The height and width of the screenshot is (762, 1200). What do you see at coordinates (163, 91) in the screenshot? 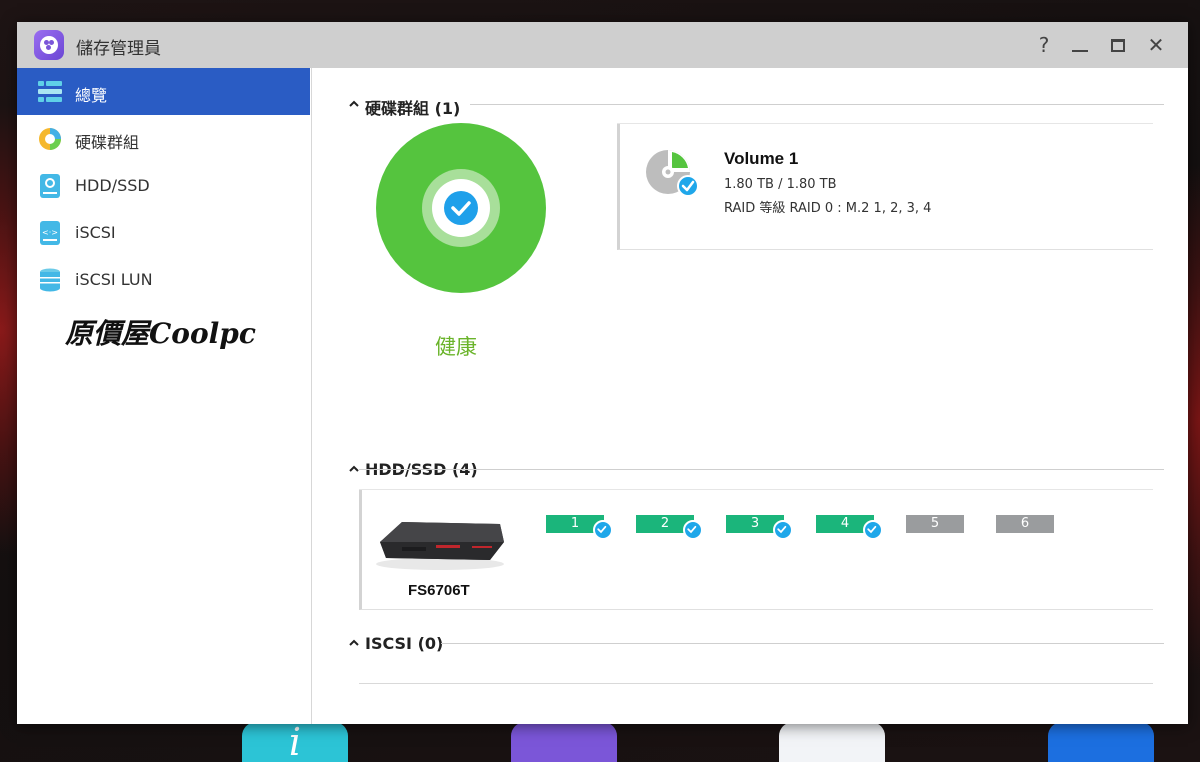
I see `sidebar-item-overview: 總覽` at bounding box center [163, 91].